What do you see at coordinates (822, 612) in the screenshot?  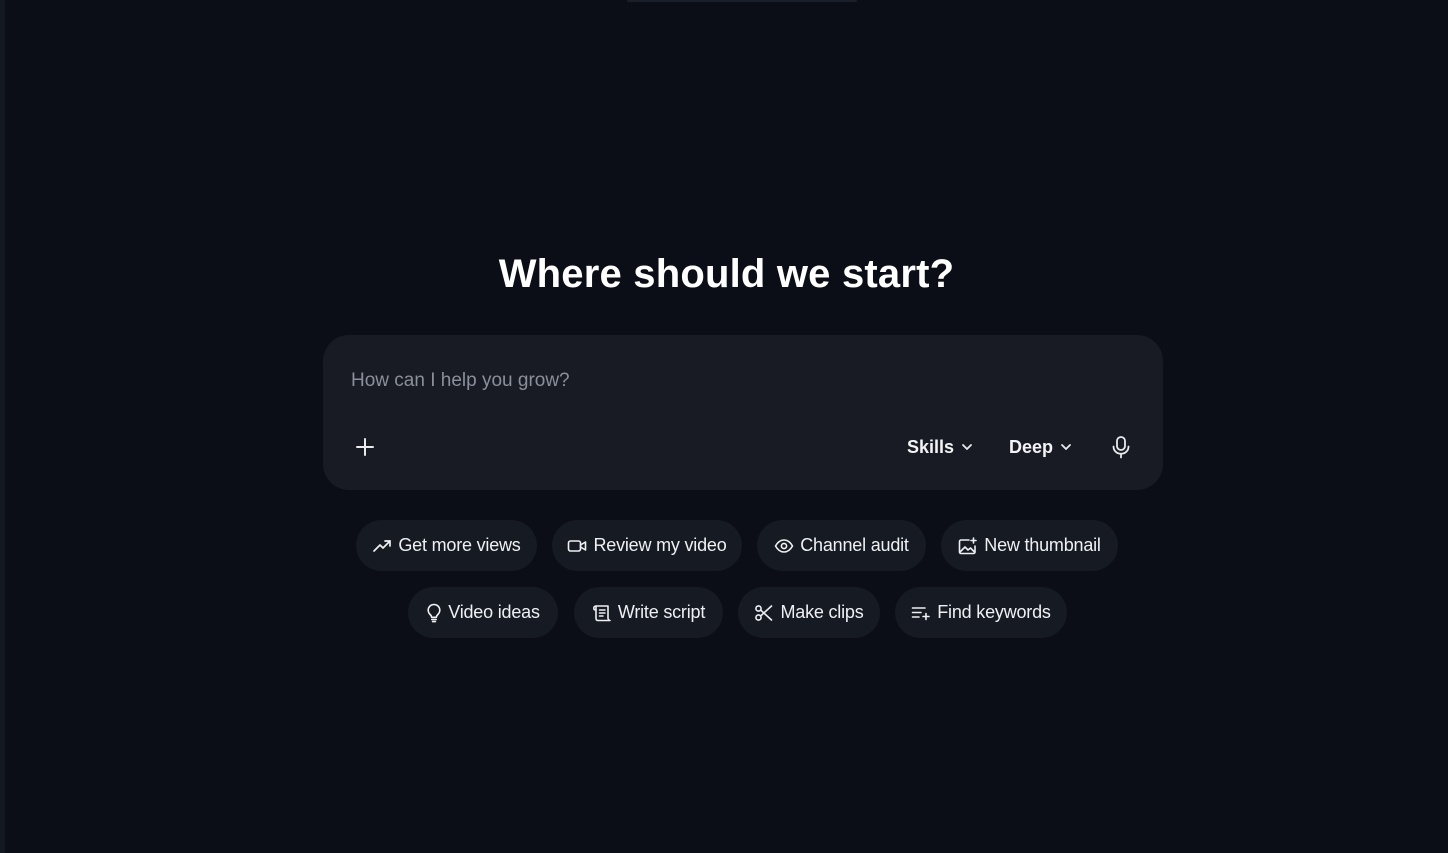 I see `suggestion-label: Make clips` at bounding box center [822, 612].